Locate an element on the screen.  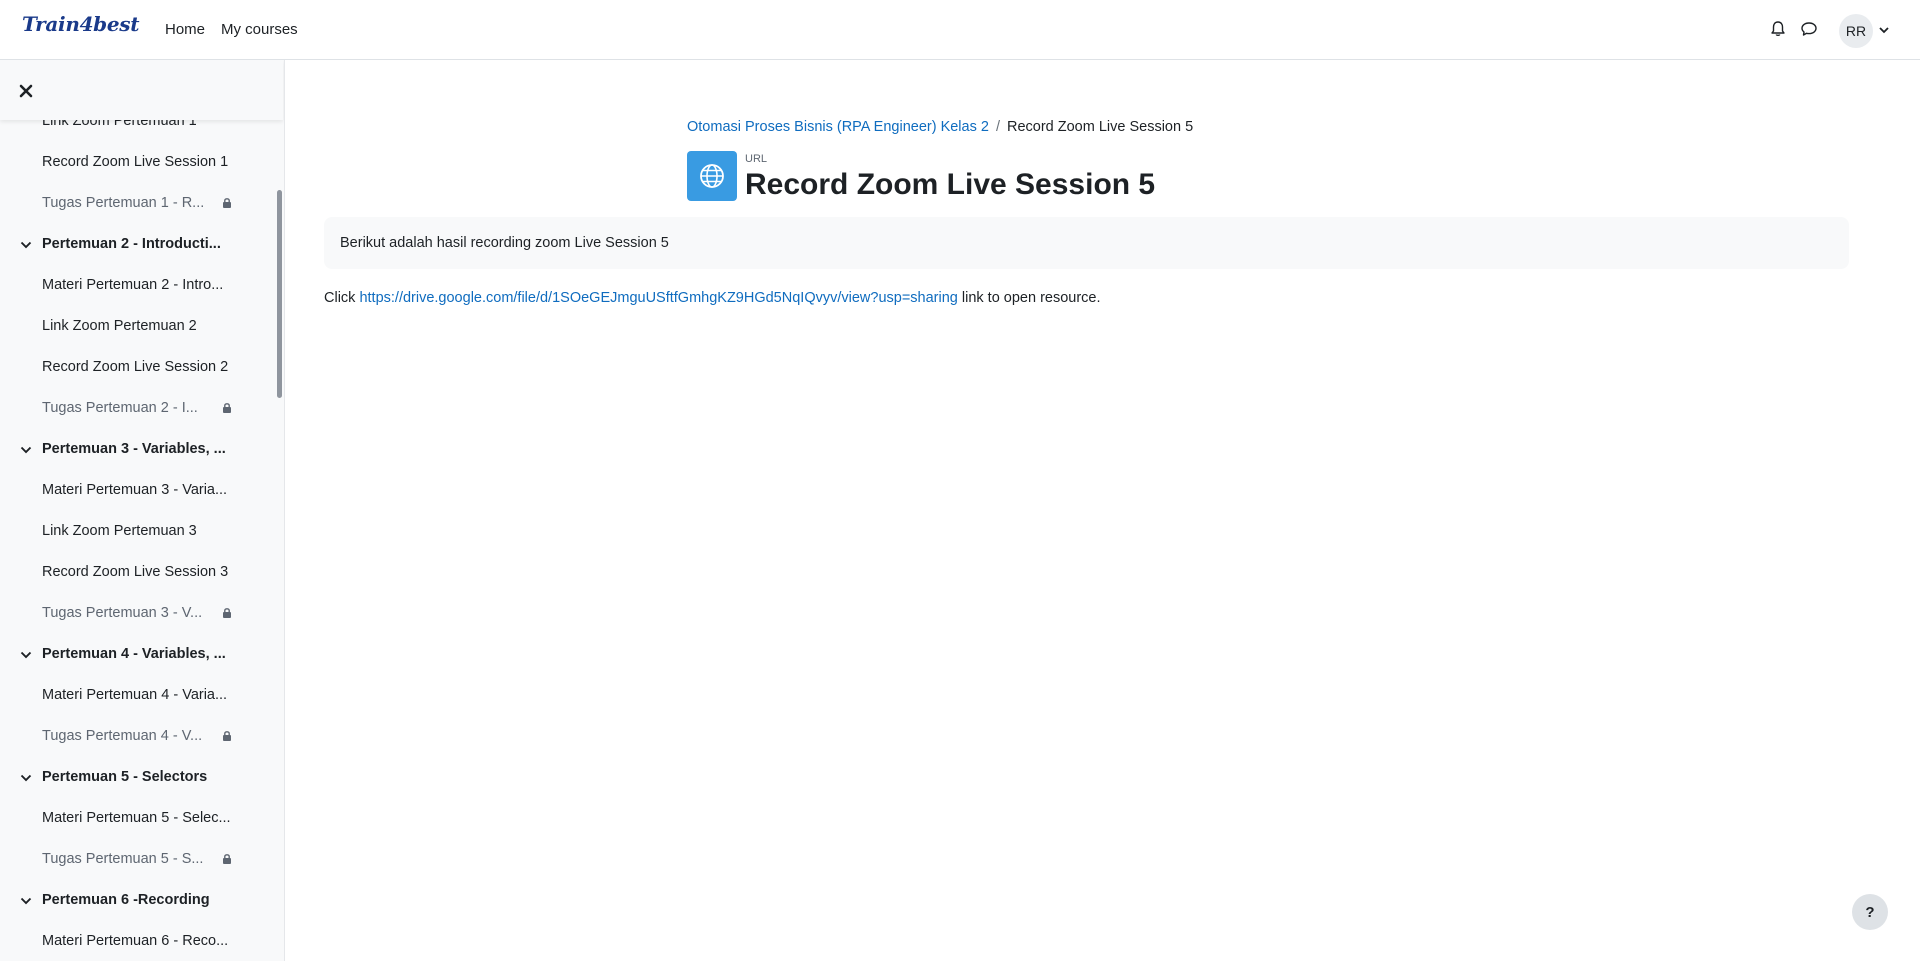
drawer-item-label: Record Zoom Live Session 1 is located at coordinates (135, 162).